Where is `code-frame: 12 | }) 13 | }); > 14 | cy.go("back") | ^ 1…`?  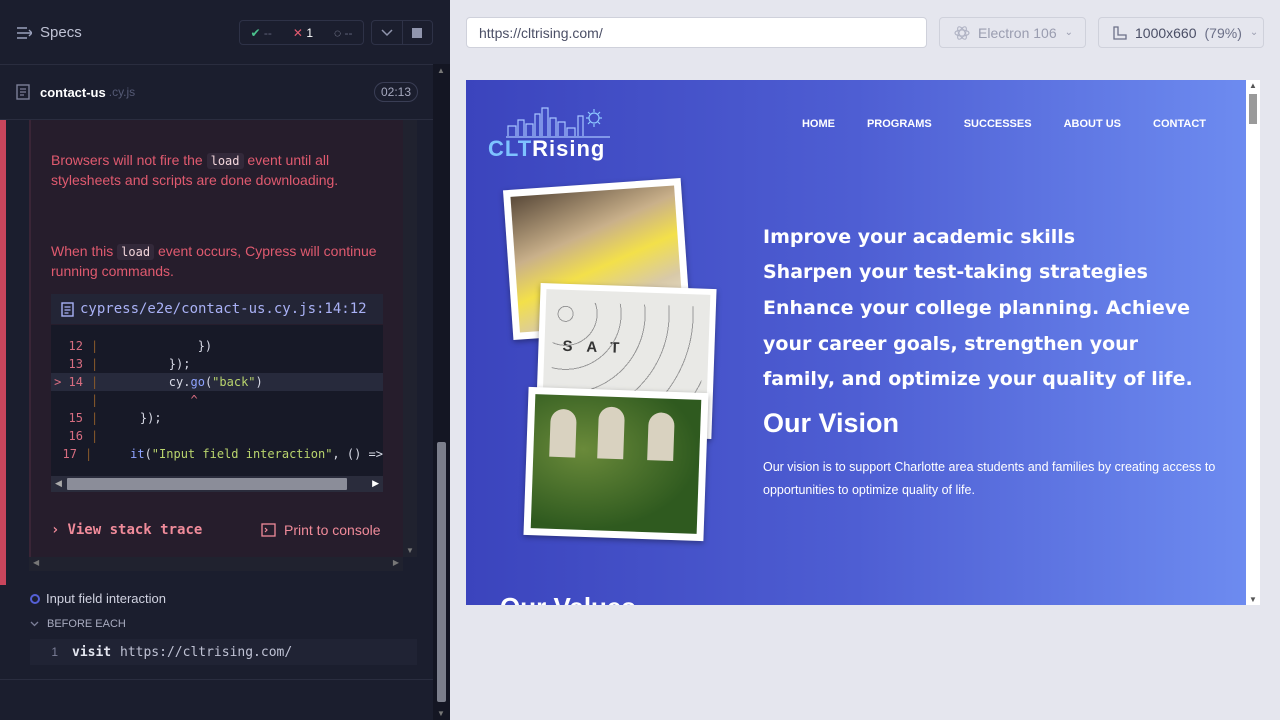 code-frame: 12 | }) 13 | }); > 14 | cy.go("back") | ^ 1… is located at coordinates (217, 402).